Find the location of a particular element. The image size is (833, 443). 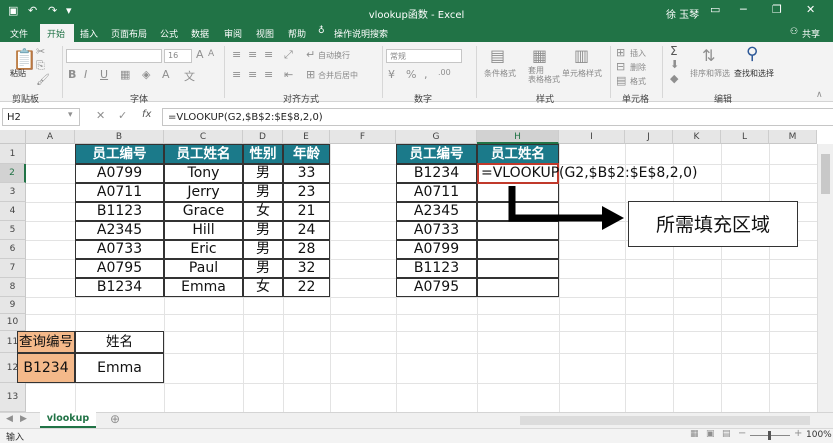

table-header-employee-name: 员工姓名 is located at coordinates (203, 154).